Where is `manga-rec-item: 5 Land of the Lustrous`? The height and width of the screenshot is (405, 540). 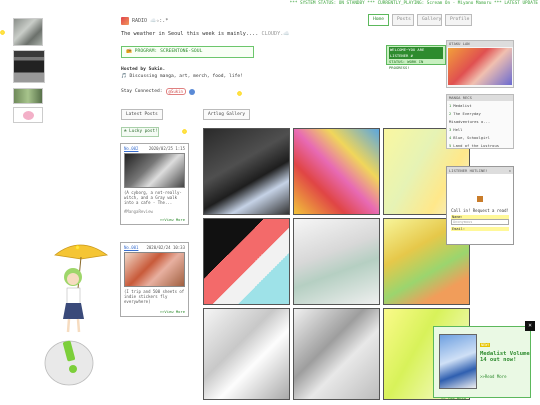 manga-rec-item: 5 Land of the Lustrous is located at coordinates (480, 146).